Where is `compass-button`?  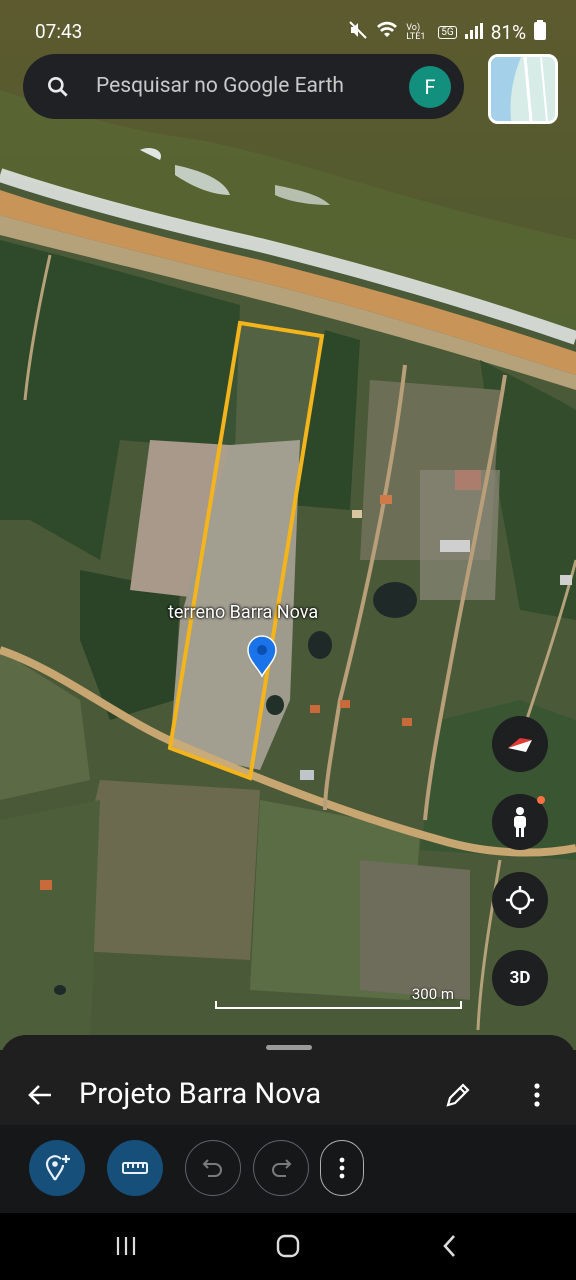
compass-button is located at coordinates (520, 744).